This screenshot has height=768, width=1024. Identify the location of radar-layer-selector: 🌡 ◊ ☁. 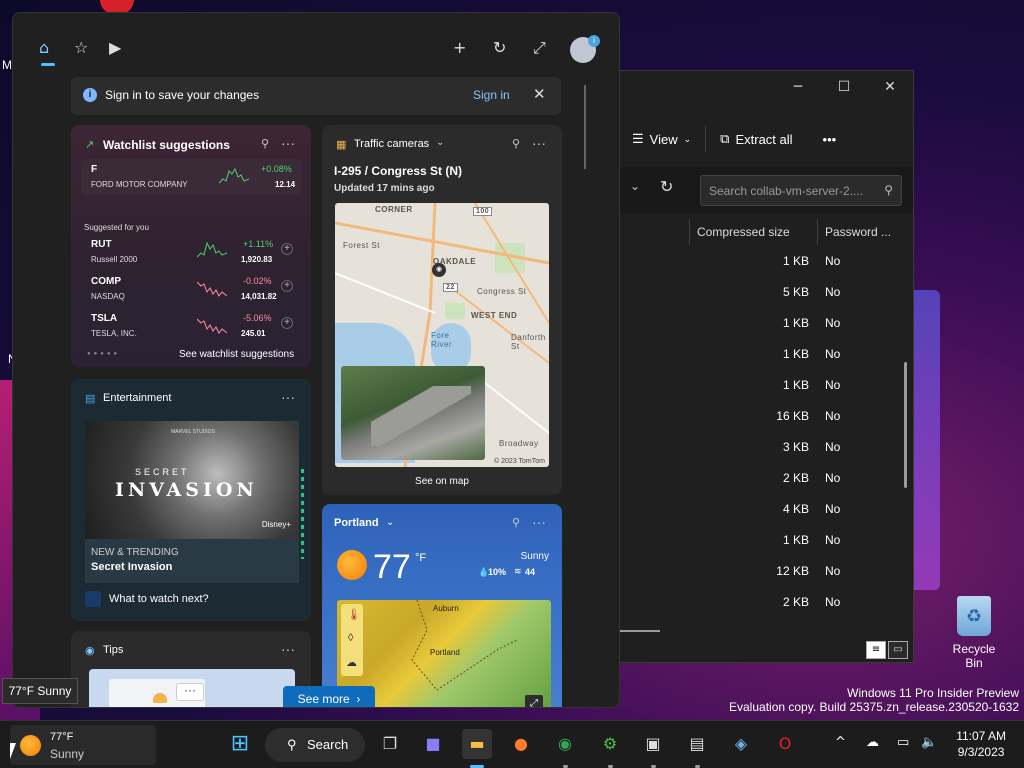
(352, 640).